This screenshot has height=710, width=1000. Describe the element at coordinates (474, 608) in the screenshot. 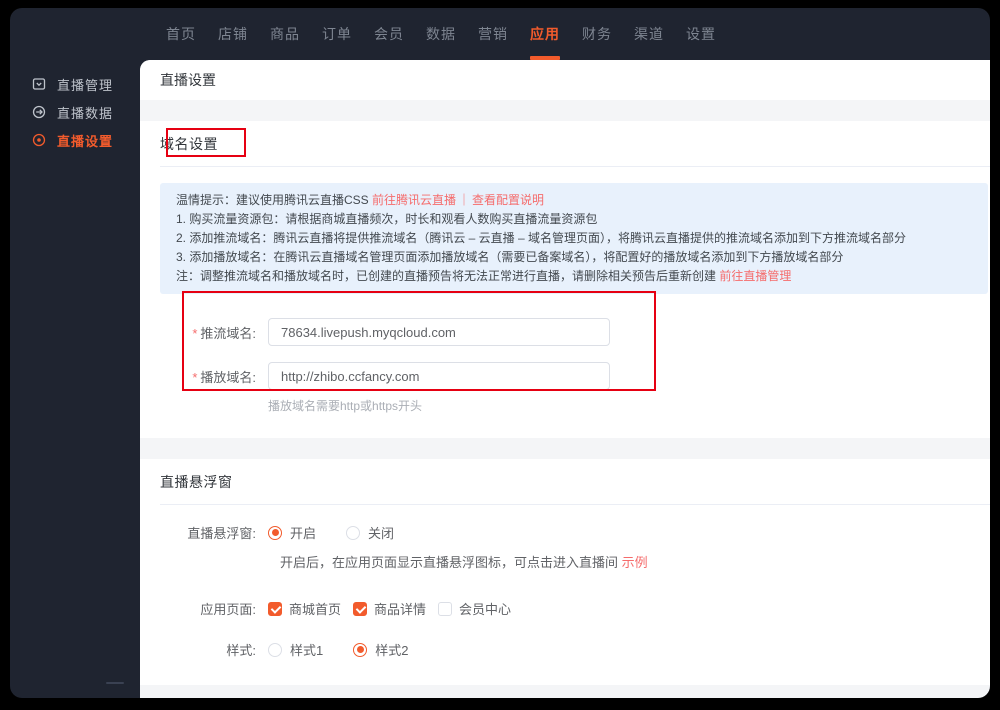

I see `checkbox-member-center: 会员中心` at that location.